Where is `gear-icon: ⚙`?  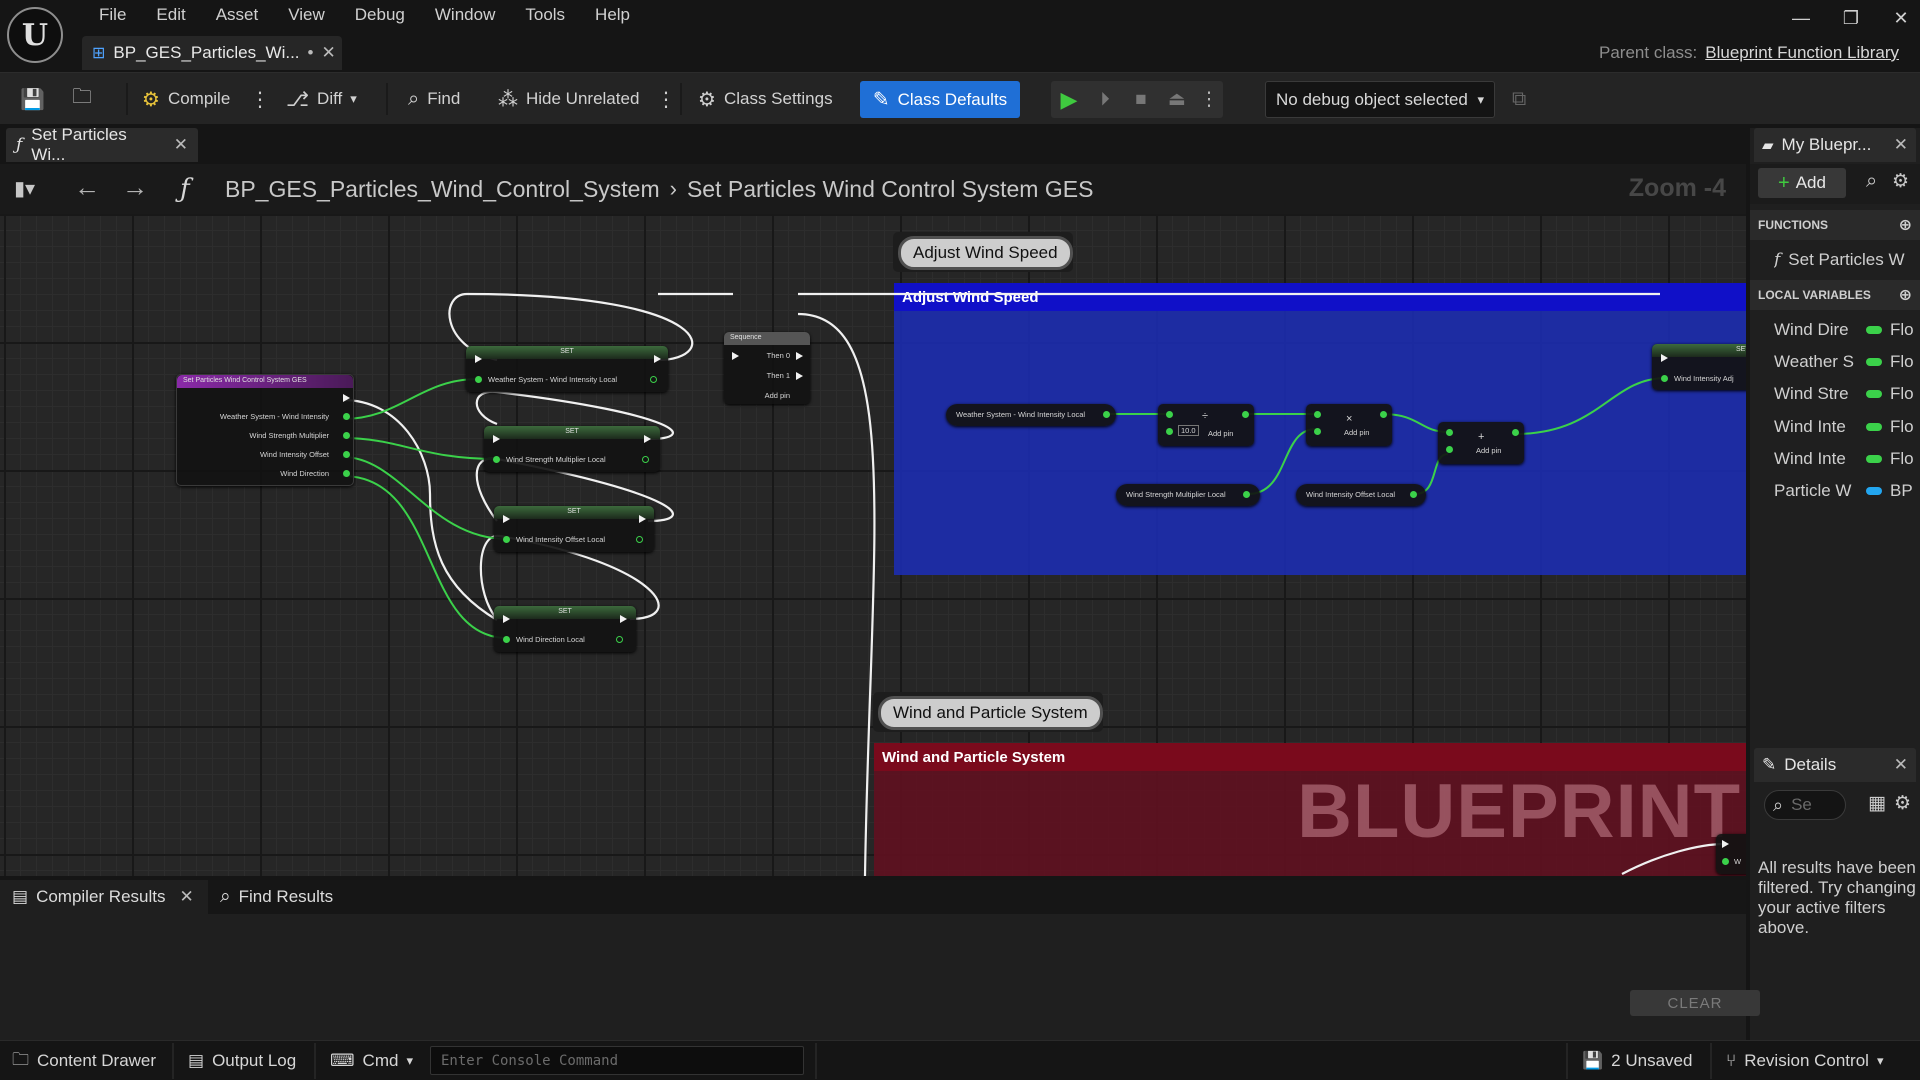
gear-icon: ⚙ is located at coordinates (1902, 803).